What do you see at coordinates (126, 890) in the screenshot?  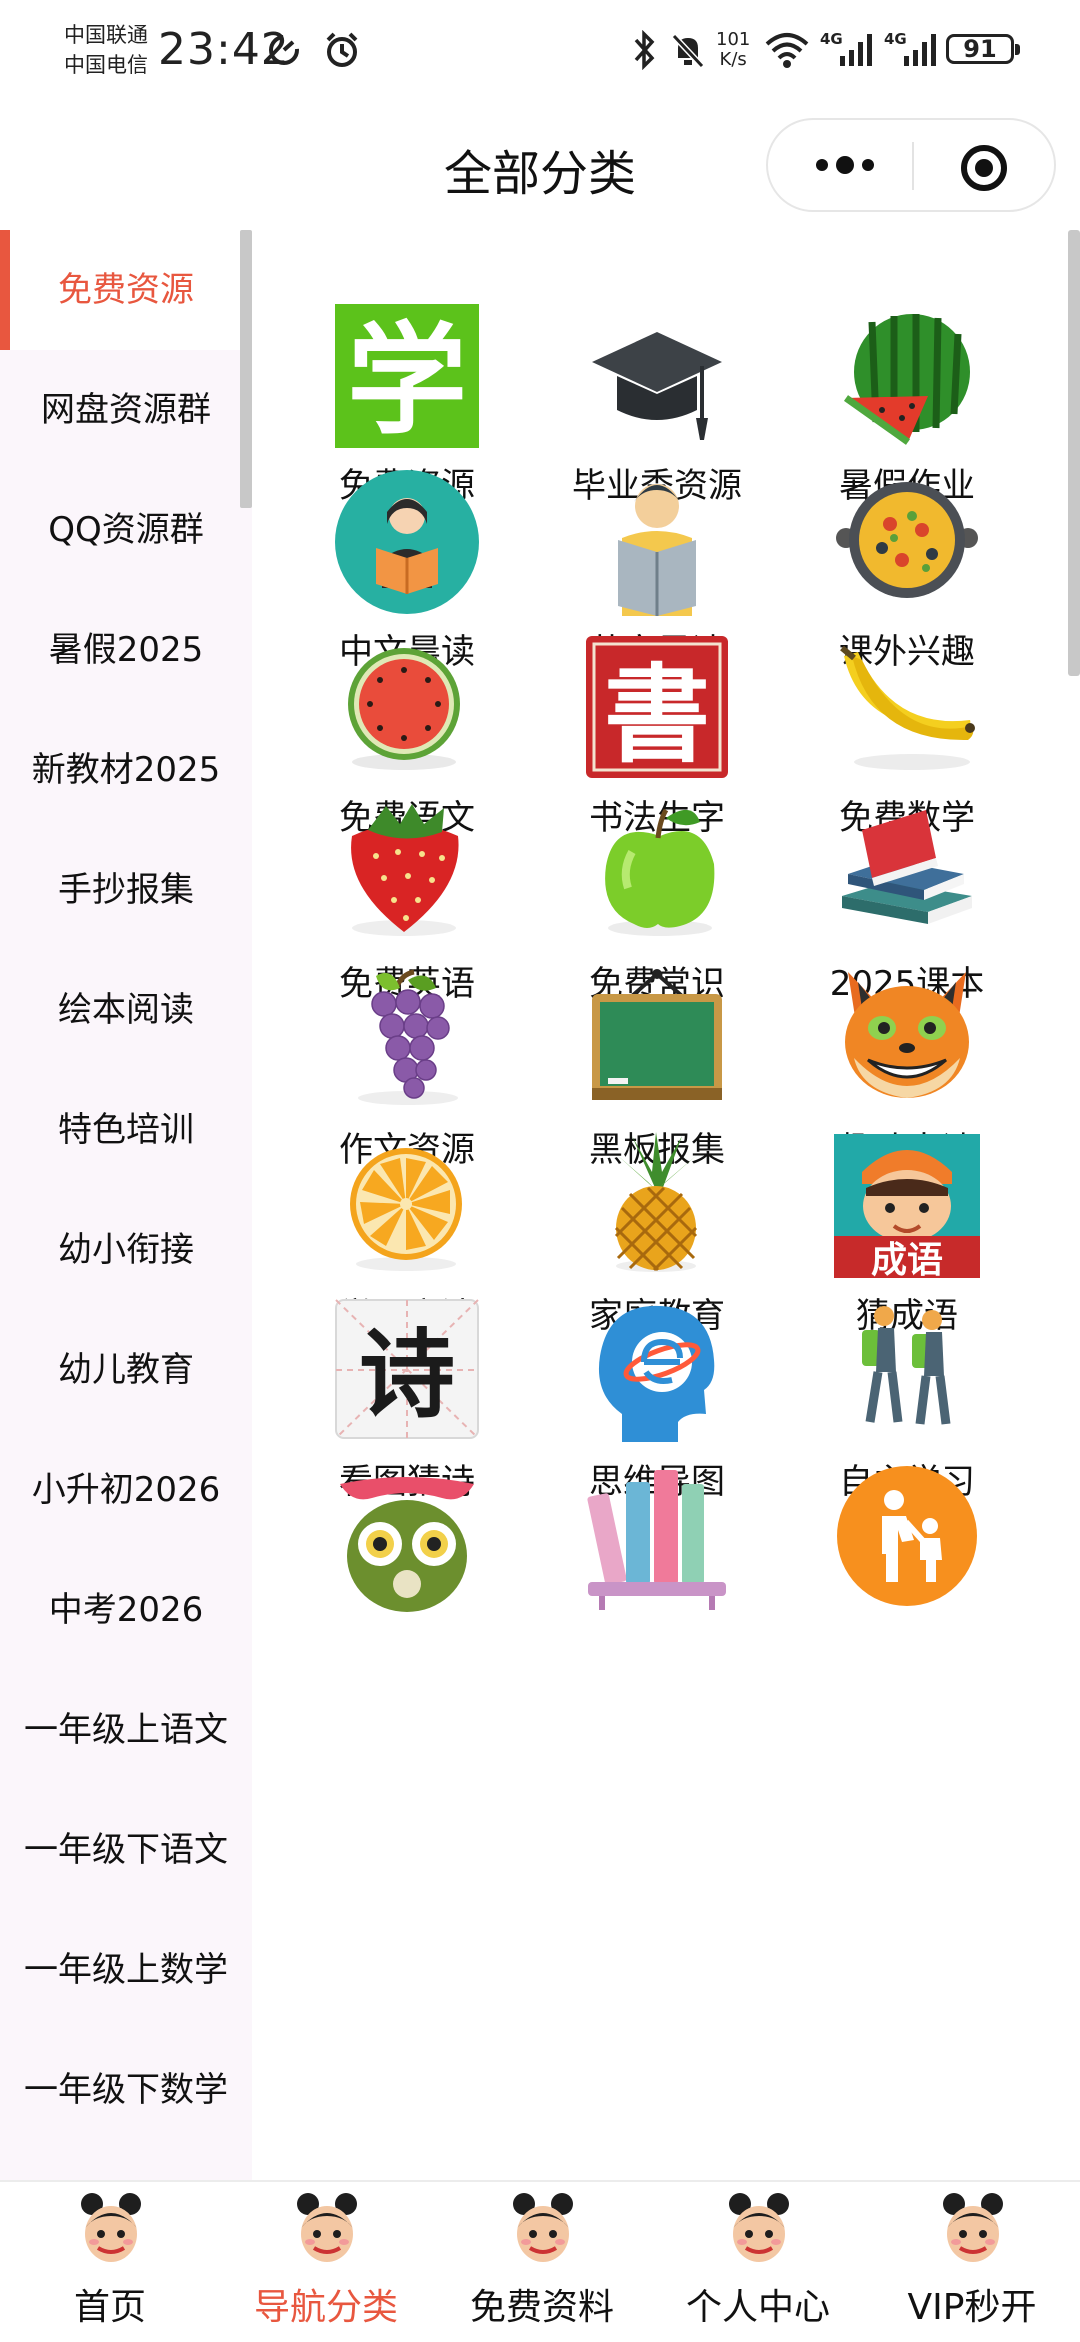 I see `sidebar-item-handwritten-posters: 手抄报集` at bounding box center [126, 890].